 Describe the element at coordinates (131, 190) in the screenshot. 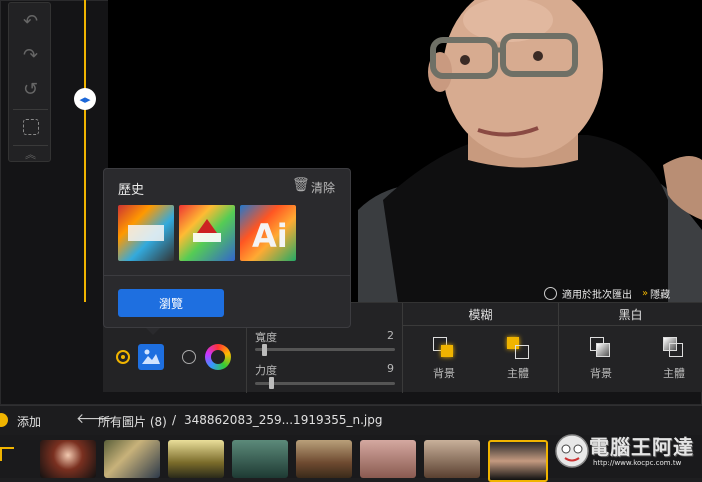

I see `history-title: 歷史` at that location.